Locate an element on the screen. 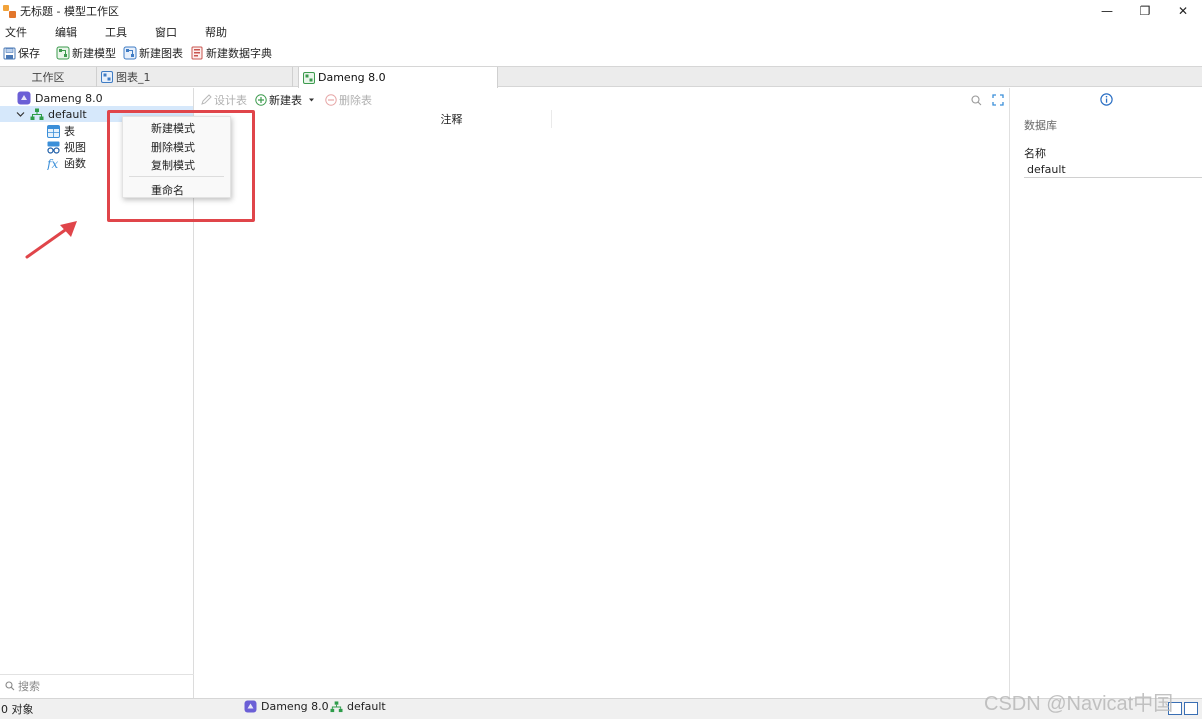 The image size is (1202, 719). annotation-arrow is located at coordinates (51, 240).